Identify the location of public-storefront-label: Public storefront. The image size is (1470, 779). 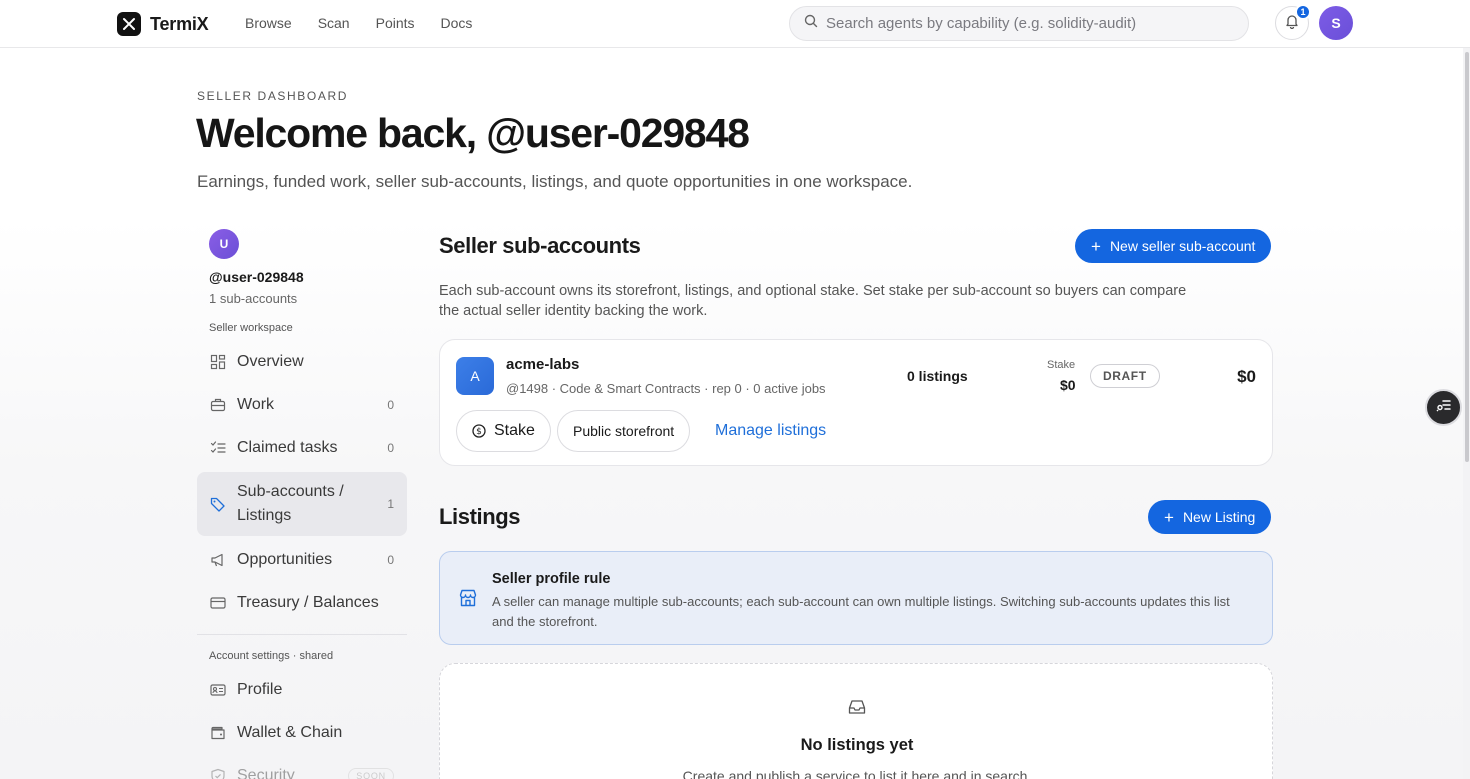
(624, 431).